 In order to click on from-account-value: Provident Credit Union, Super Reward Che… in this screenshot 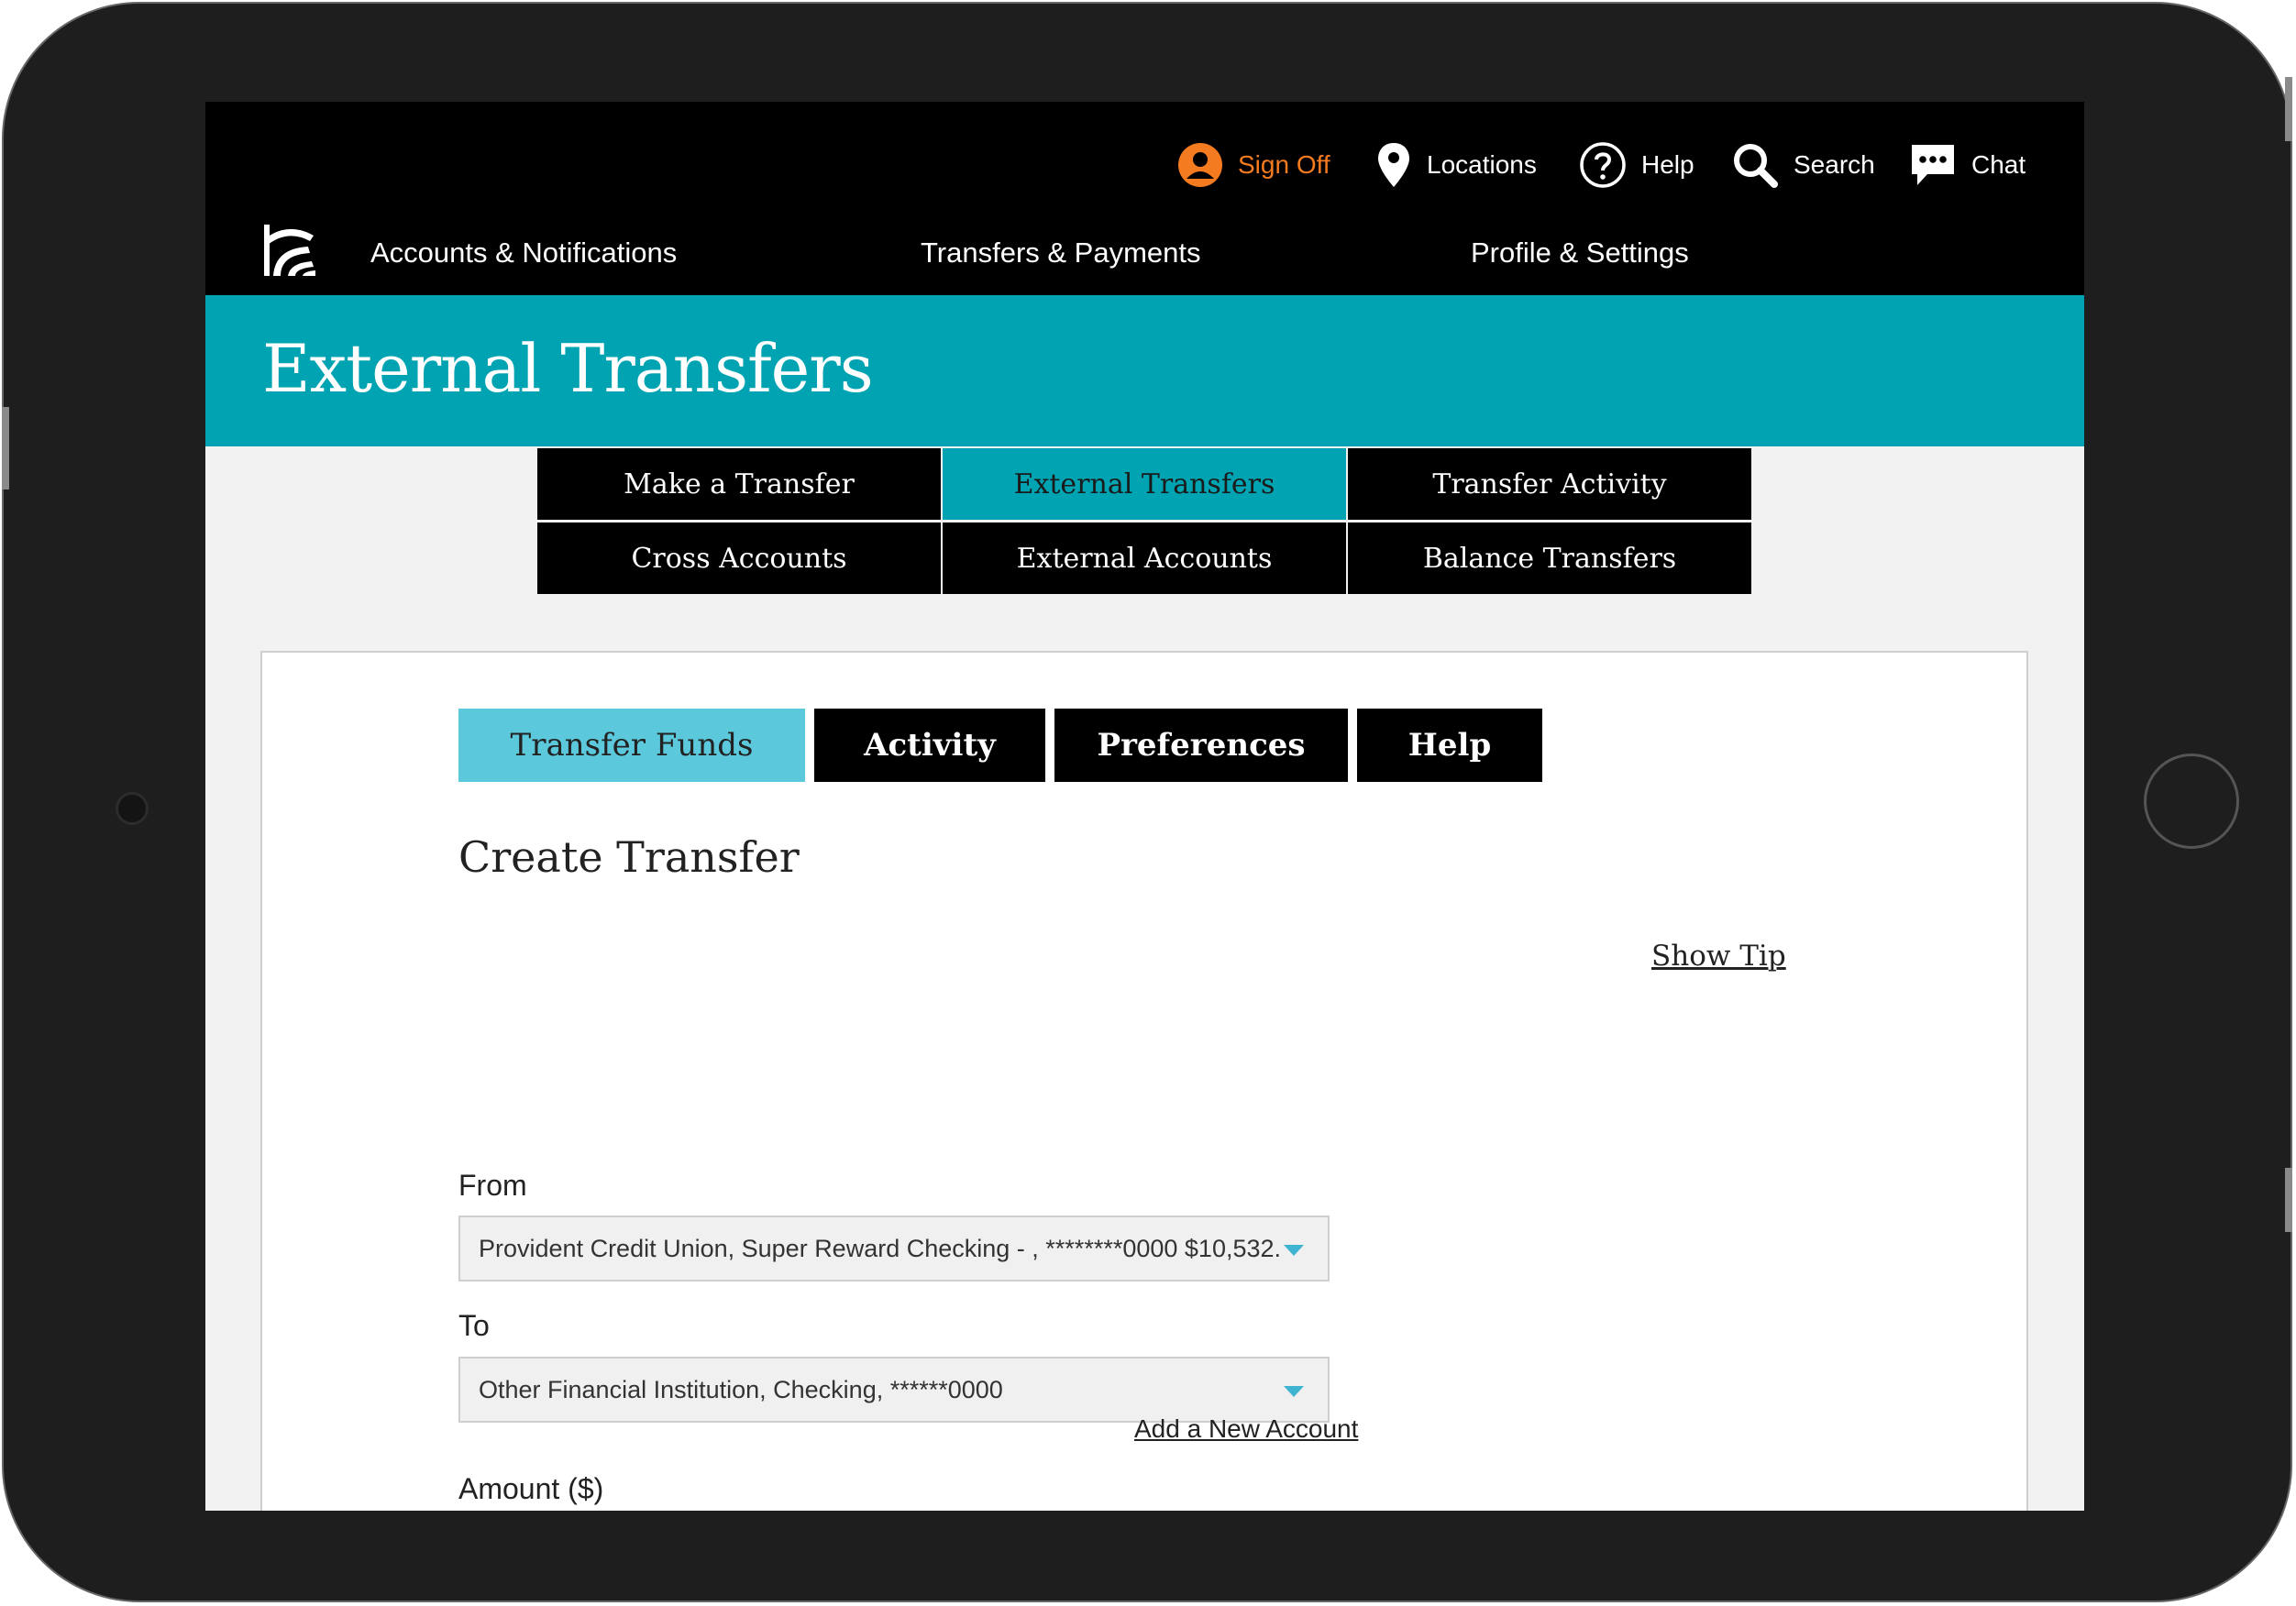, I will do `click(880, 1248)`.